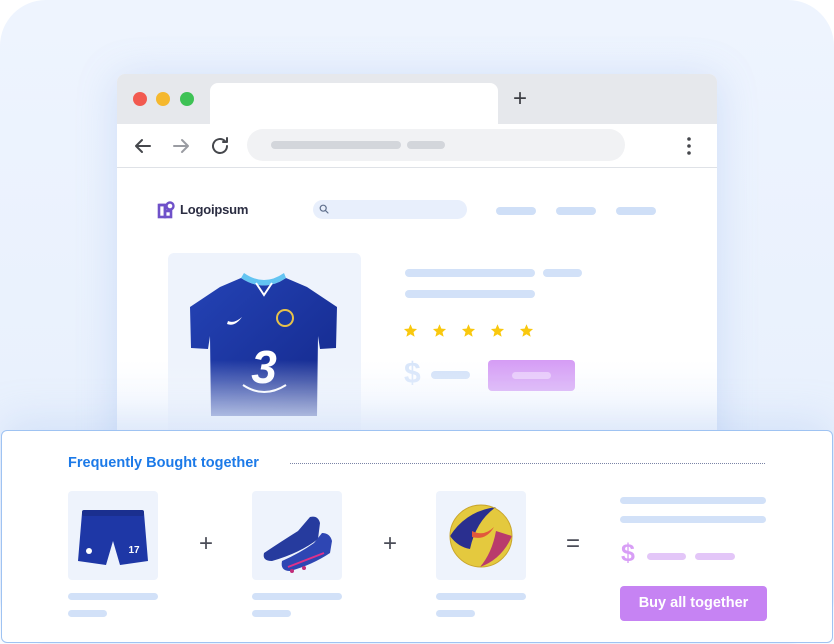 Image resolution: width=834 pixels, height=644 pixels. What do you see at coordinates (181, 146) in the screenshot?
I see `forward-arrow-icon` at bounding box center [181, 146].